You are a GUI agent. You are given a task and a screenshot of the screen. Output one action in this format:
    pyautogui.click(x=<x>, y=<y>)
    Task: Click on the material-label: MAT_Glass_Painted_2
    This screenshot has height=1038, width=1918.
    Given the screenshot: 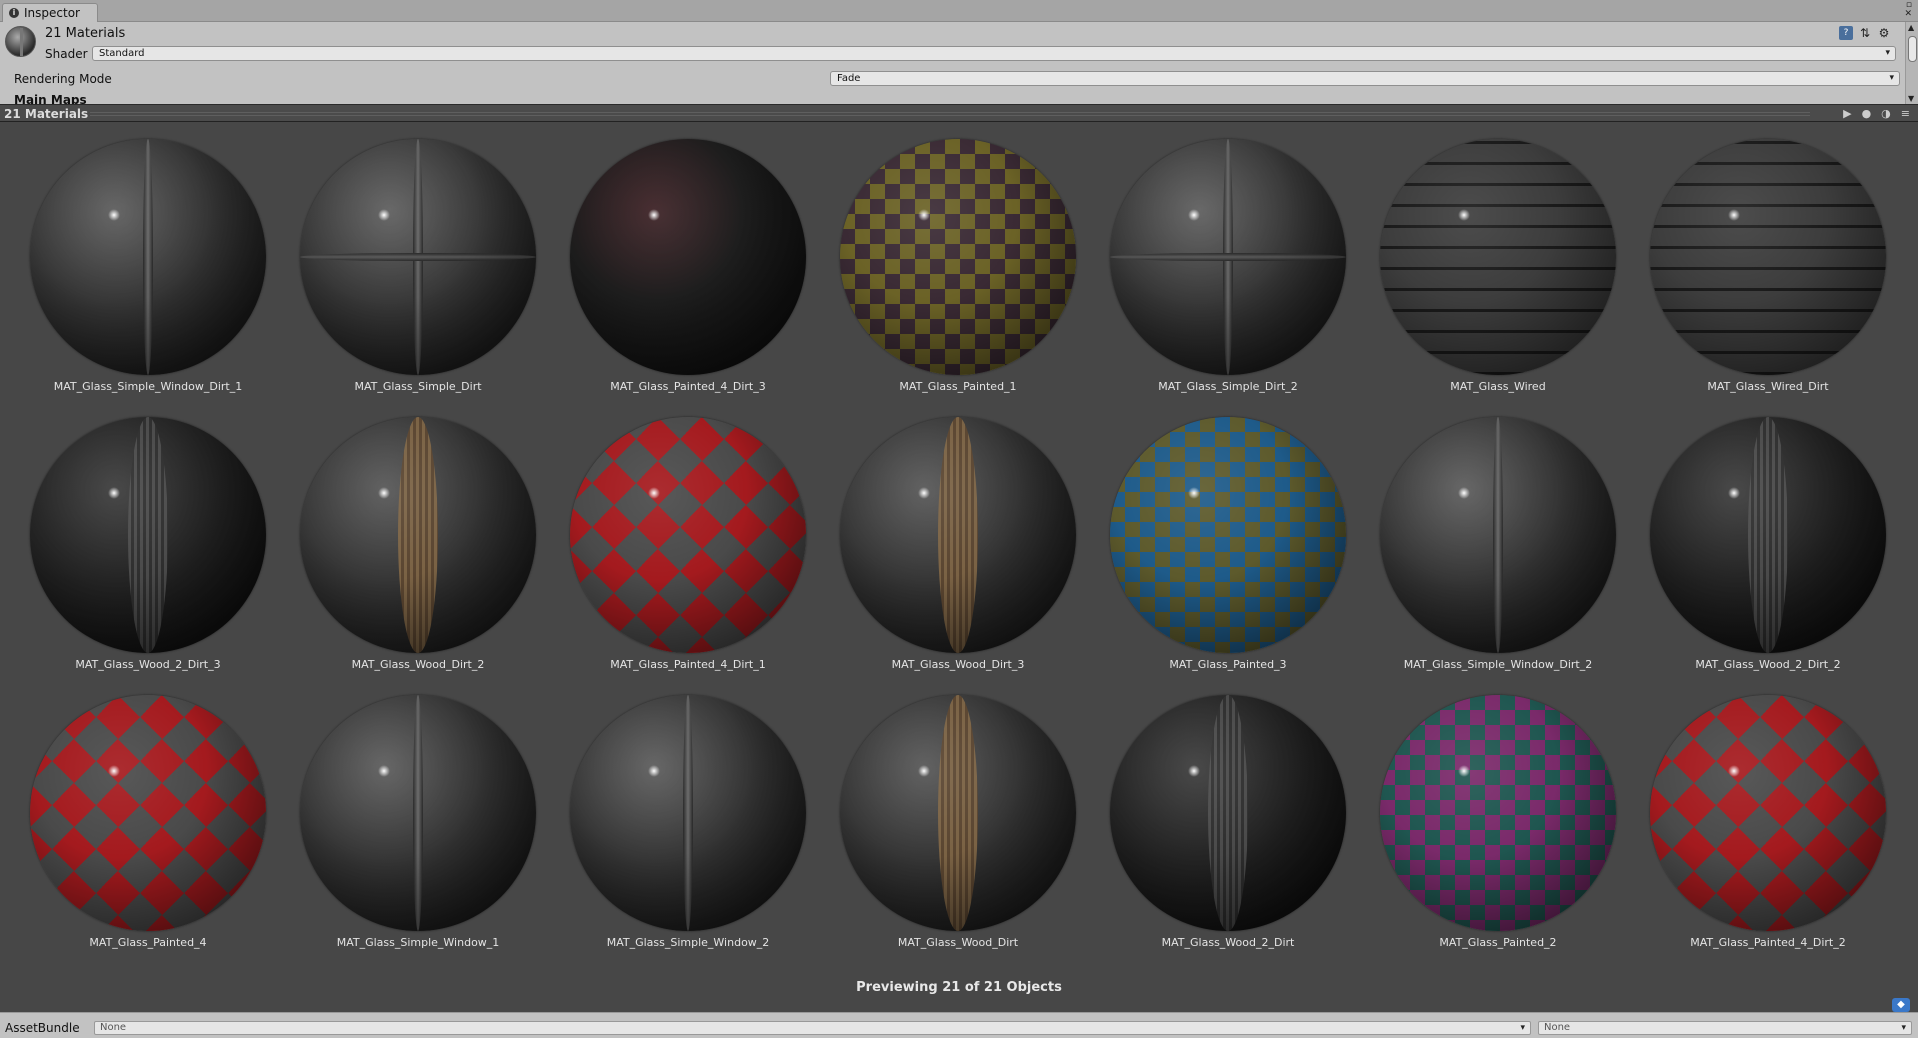 What is the action you would take?
    pyautogui.click(x=1498, y=942)
    